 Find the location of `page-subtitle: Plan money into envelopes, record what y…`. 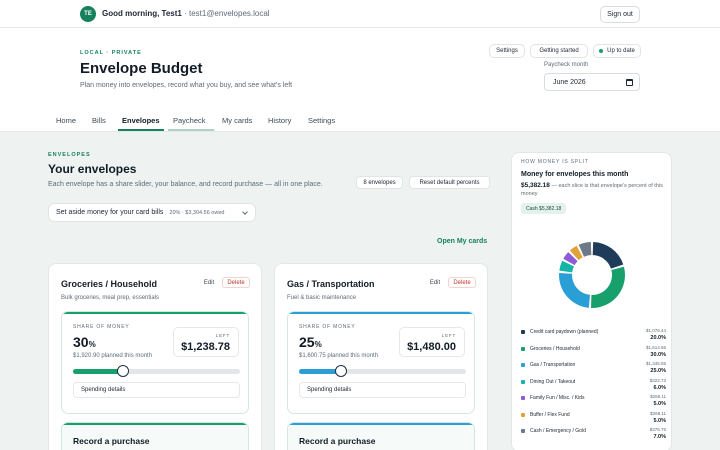

page-subtitle: Plan money into envelopes, record what y… is located at coordinates (186, 85).